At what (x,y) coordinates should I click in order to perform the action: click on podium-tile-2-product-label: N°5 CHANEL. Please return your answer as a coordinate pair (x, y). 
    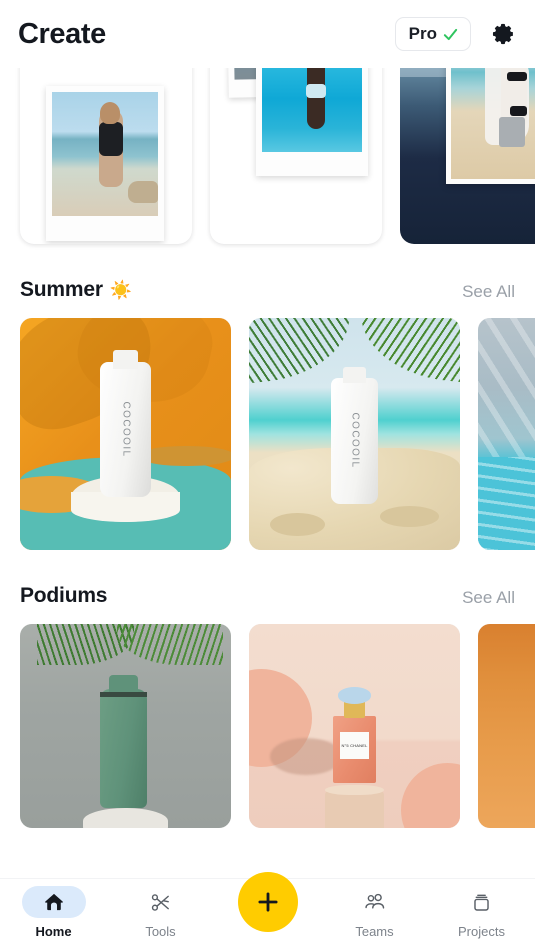
    Looking at the image, I should click on (354, 745).